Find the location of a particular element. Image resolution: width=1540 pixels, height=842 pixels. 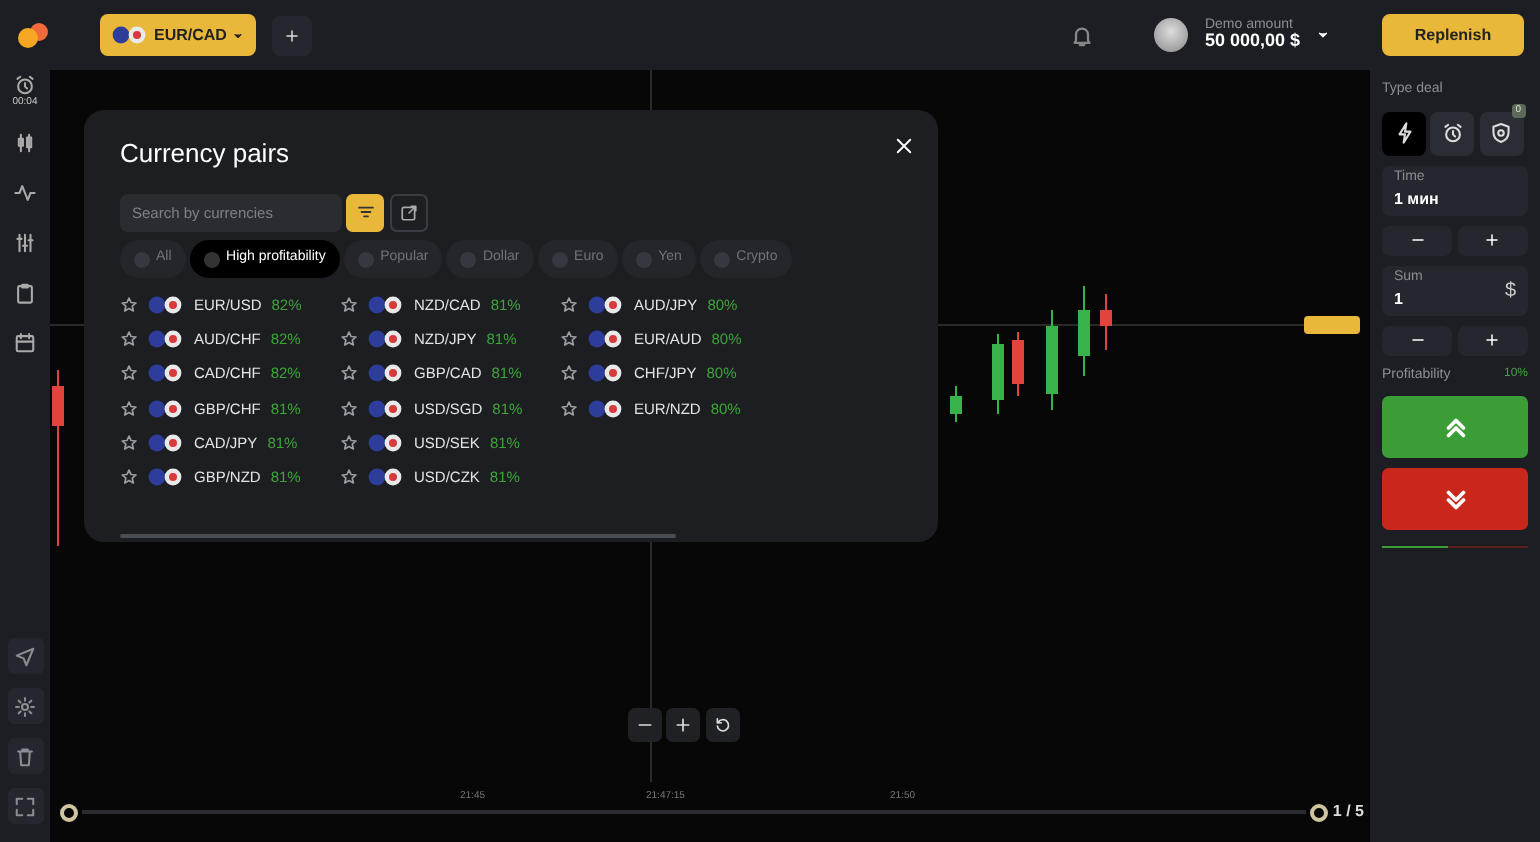

close-icon is located at coordinates (904, 146).